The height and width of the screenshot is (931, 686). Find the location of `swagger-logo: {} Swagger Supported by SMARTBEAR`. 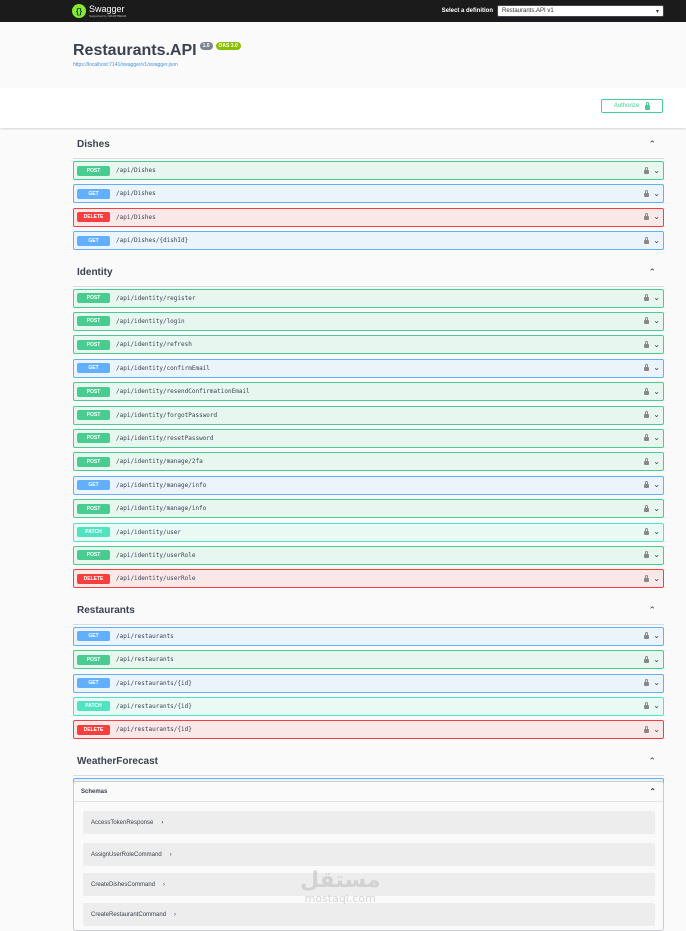

swagger-logo: {} Swagger Supported by SMARTBEAR is located at coordinates (99, 11).